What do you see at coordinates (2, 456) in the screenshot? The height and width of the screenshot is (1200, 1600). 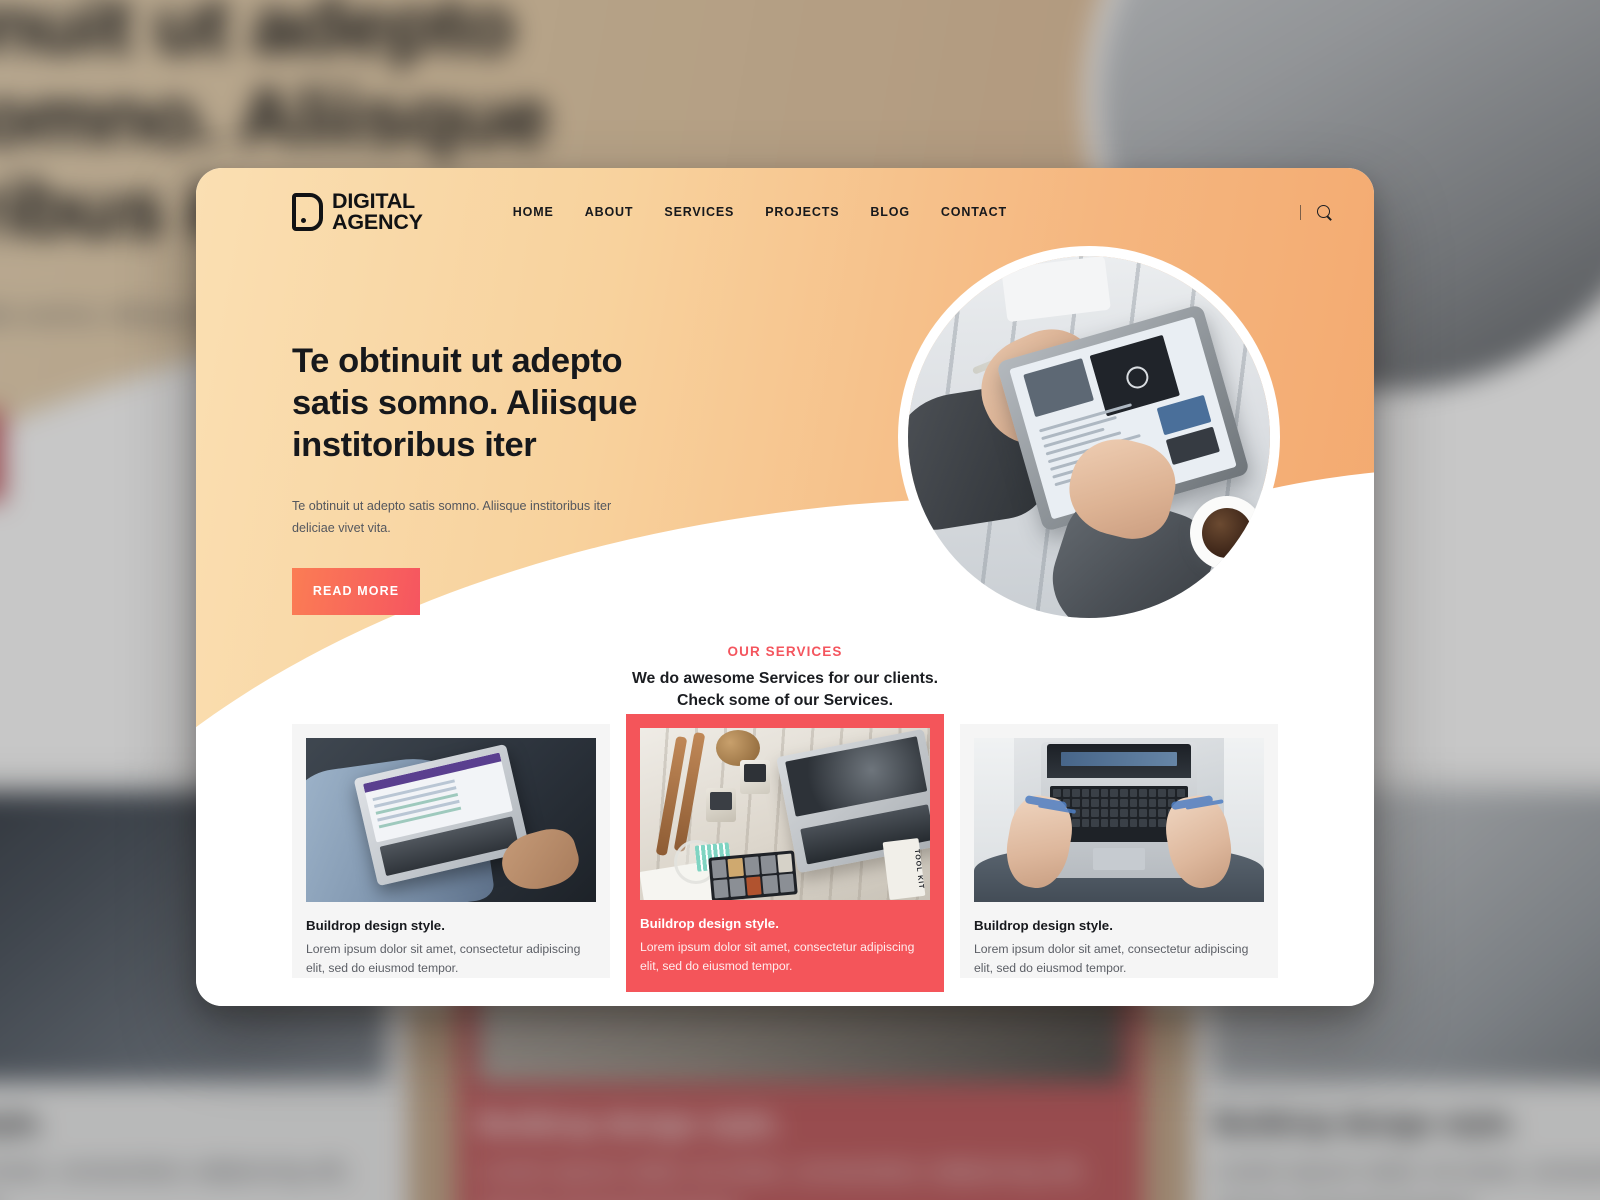 I see `backdrop-cta: READ MORE` at bounding box center [2, 456].